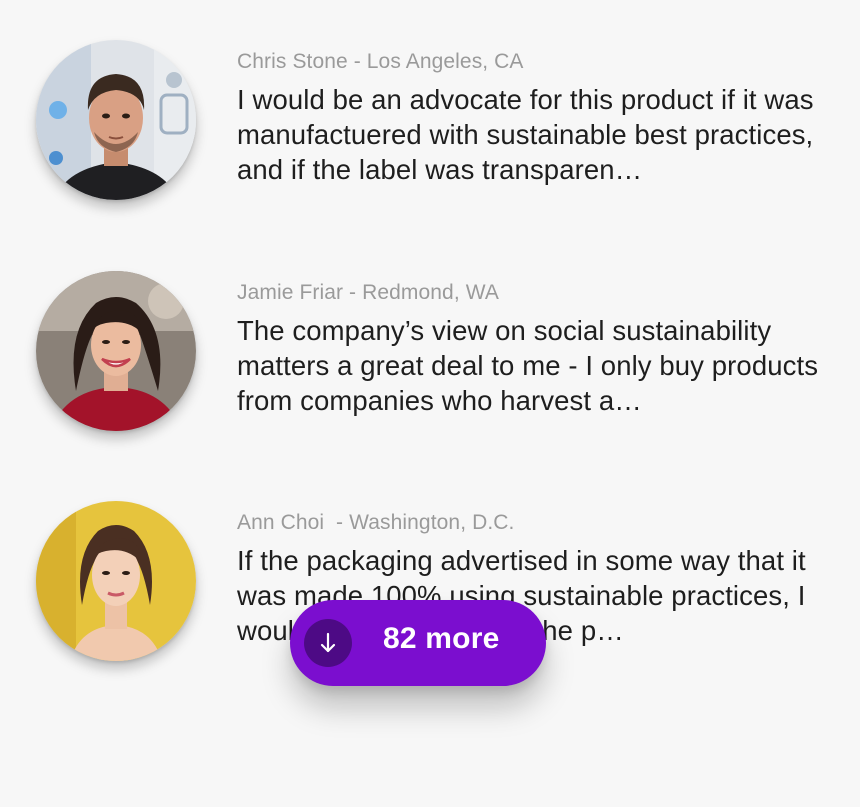  I want to click on man-portrait-icon, so click(116, 120).